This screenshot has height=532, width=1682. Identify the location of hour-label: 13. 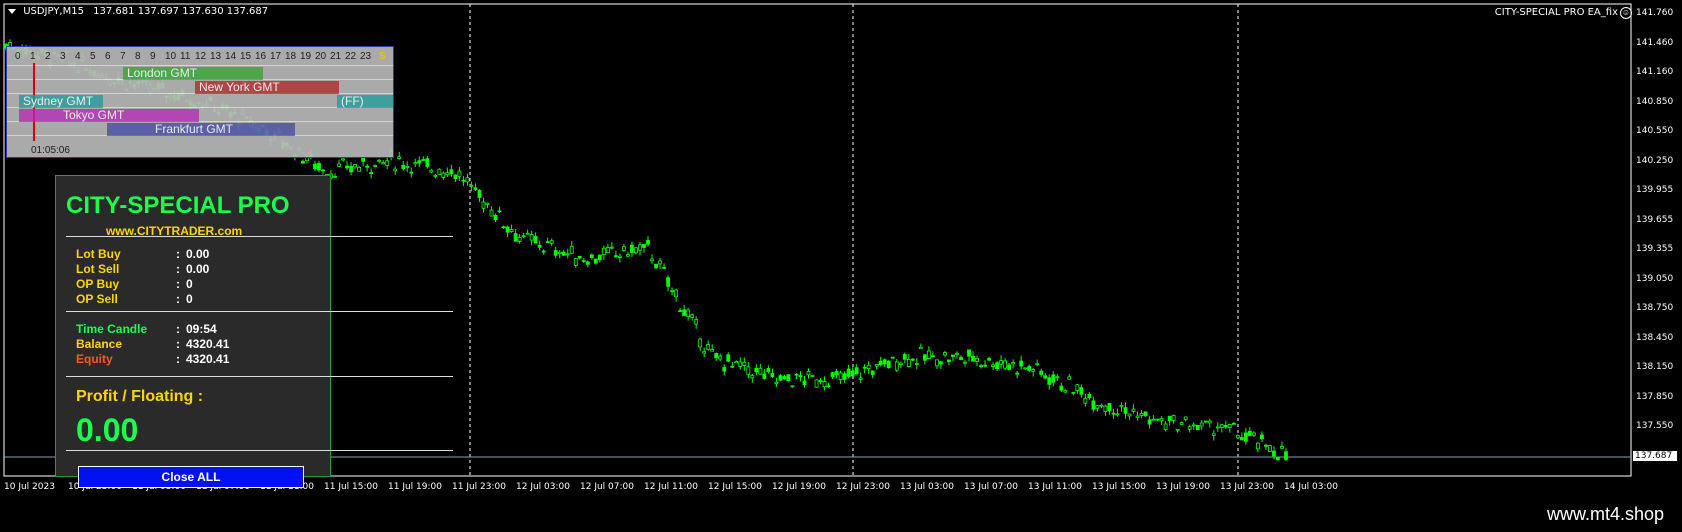
(216, 56).